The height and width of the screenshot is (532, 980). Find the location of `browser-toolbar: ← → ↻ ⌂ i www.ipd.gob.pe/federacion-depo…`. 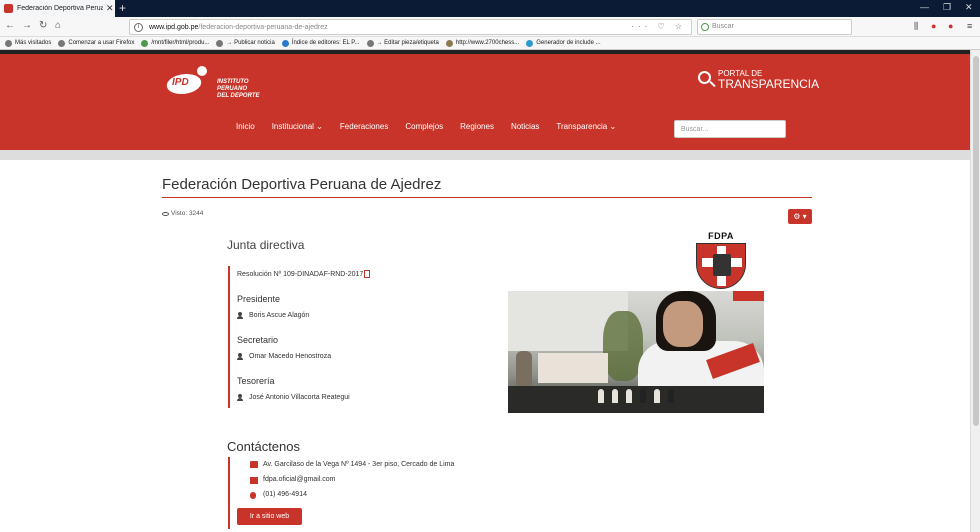

browser-toolbar: ← → ↻ ⌂ i www.ipd.gob.pe/federacion-depo… is located at coordinates (490, 27).